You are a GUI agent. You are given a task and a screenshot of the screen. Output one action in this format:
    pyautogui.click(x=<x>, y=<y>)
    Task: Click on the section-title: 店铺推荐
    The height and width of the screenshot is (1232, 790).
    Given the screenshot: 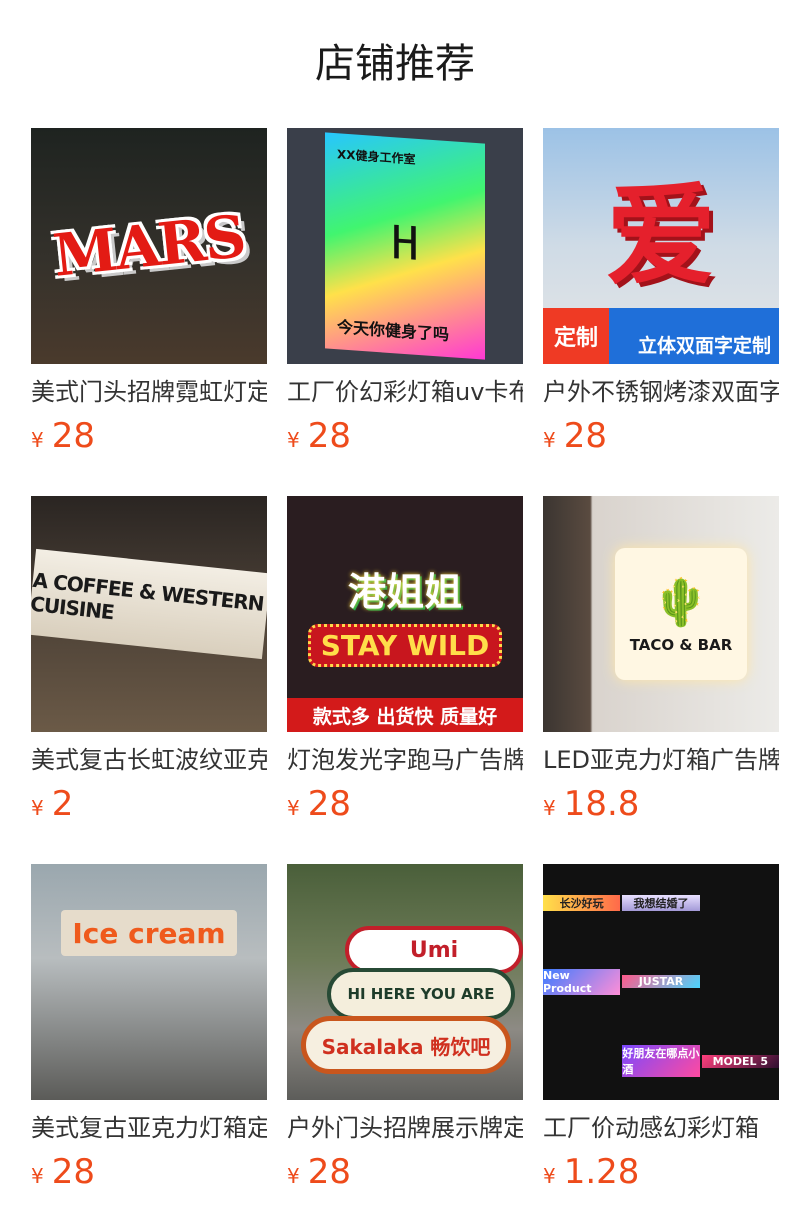 What is the action you would take?
    pyautogui.click(x=395, y=64)
    